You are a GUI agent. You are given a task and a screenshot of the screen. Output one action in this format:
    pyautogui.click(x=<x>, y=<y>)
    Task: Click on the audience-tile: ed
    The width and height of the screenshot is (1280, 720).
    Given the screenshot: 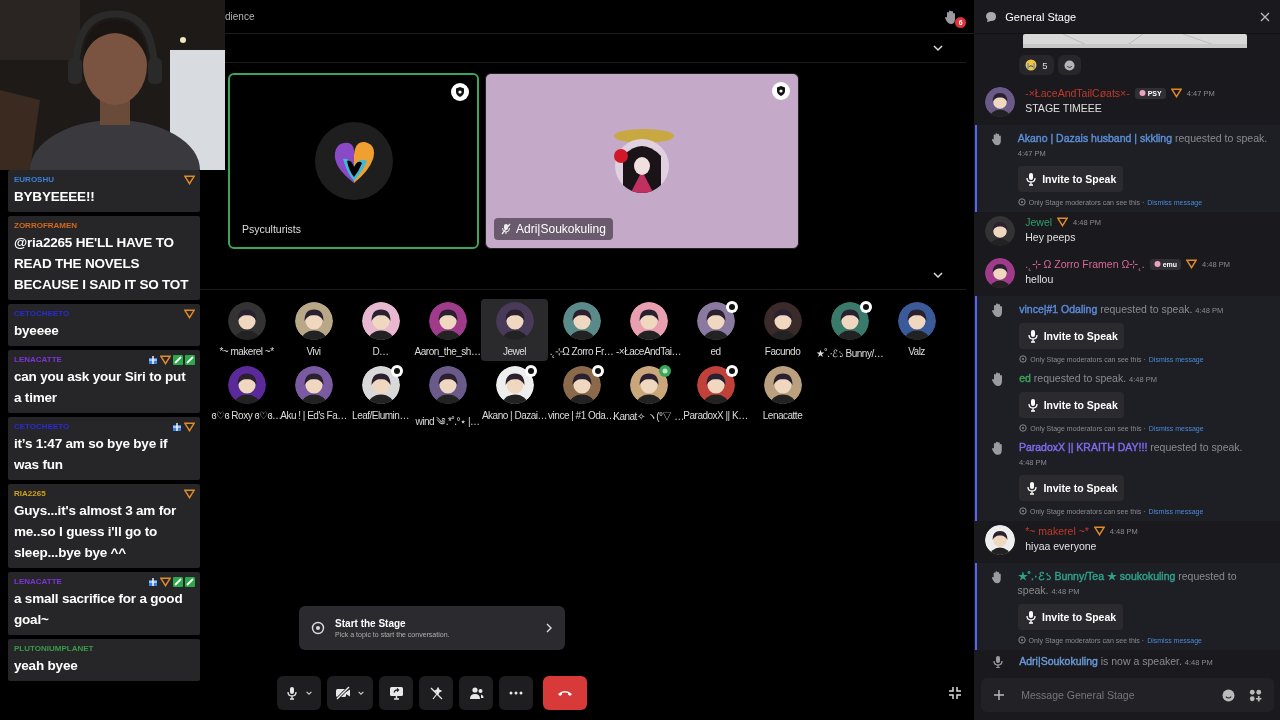 What is the action you would take?
    pyautogui.click(x=715, y=330)
    